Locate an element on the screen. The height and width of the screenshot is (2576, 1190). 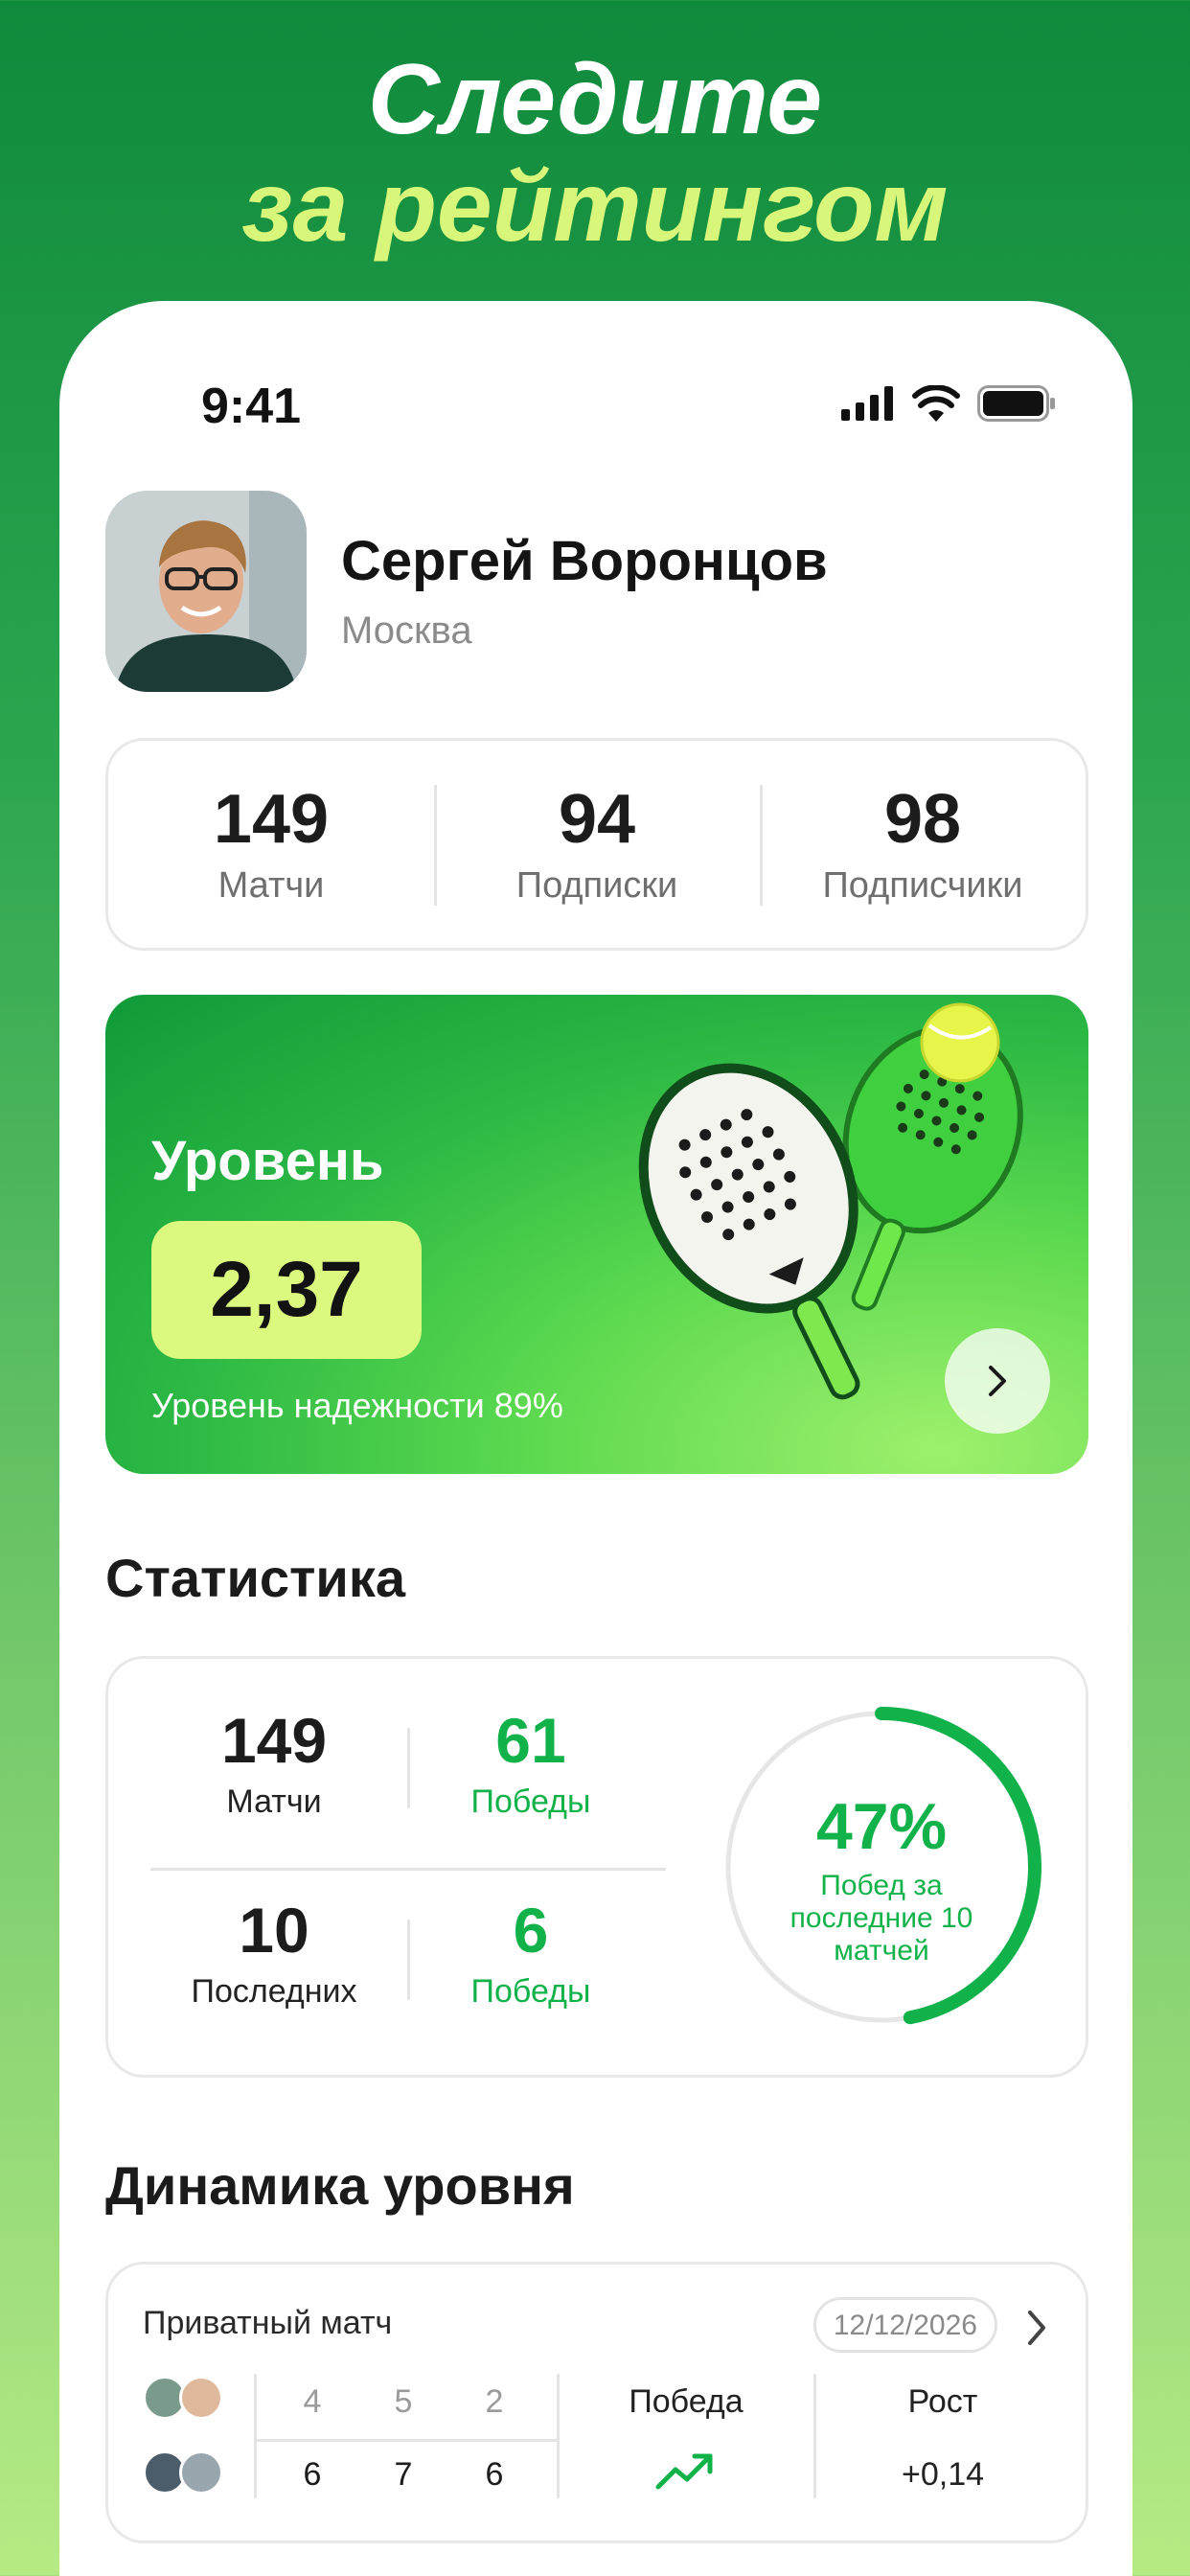
score-team-1-set-2: 5 is located at coordinates (404, 2401).